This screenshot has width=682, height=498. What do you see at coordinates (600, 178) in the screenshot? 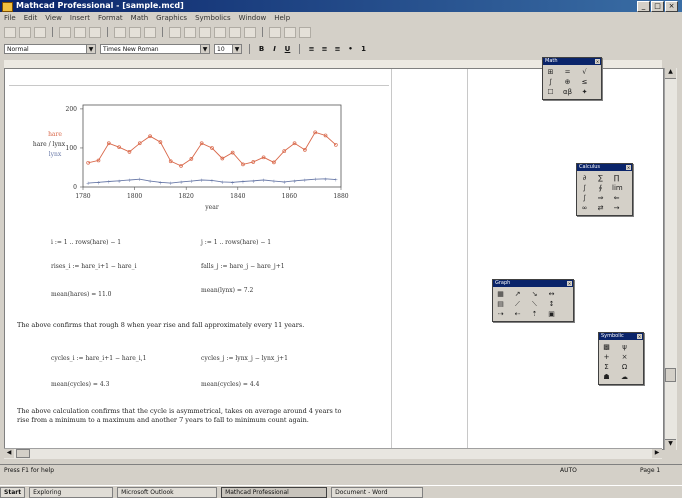
I see `greek-palette-button-icon: ∑` at bounding box center [600, 178].